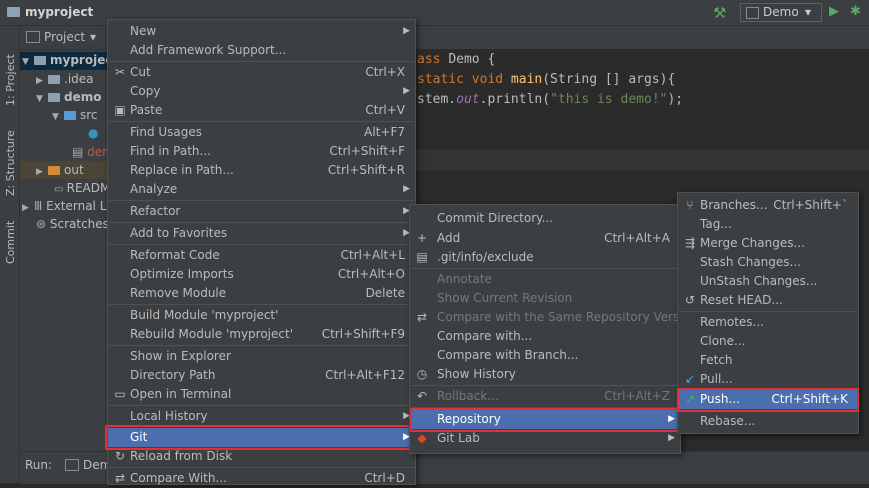  Describe the element at coordinates (261, 293) in the screenshot. I see `menu-item-remove-module: Remove Module Delete` at that location.